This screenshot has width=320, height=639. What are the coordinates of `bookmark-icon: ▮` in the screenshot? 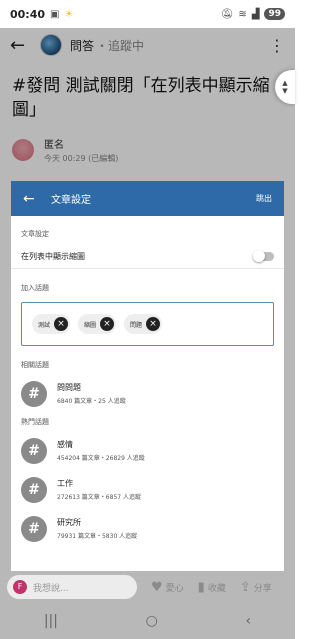 It's located at (201, 587).